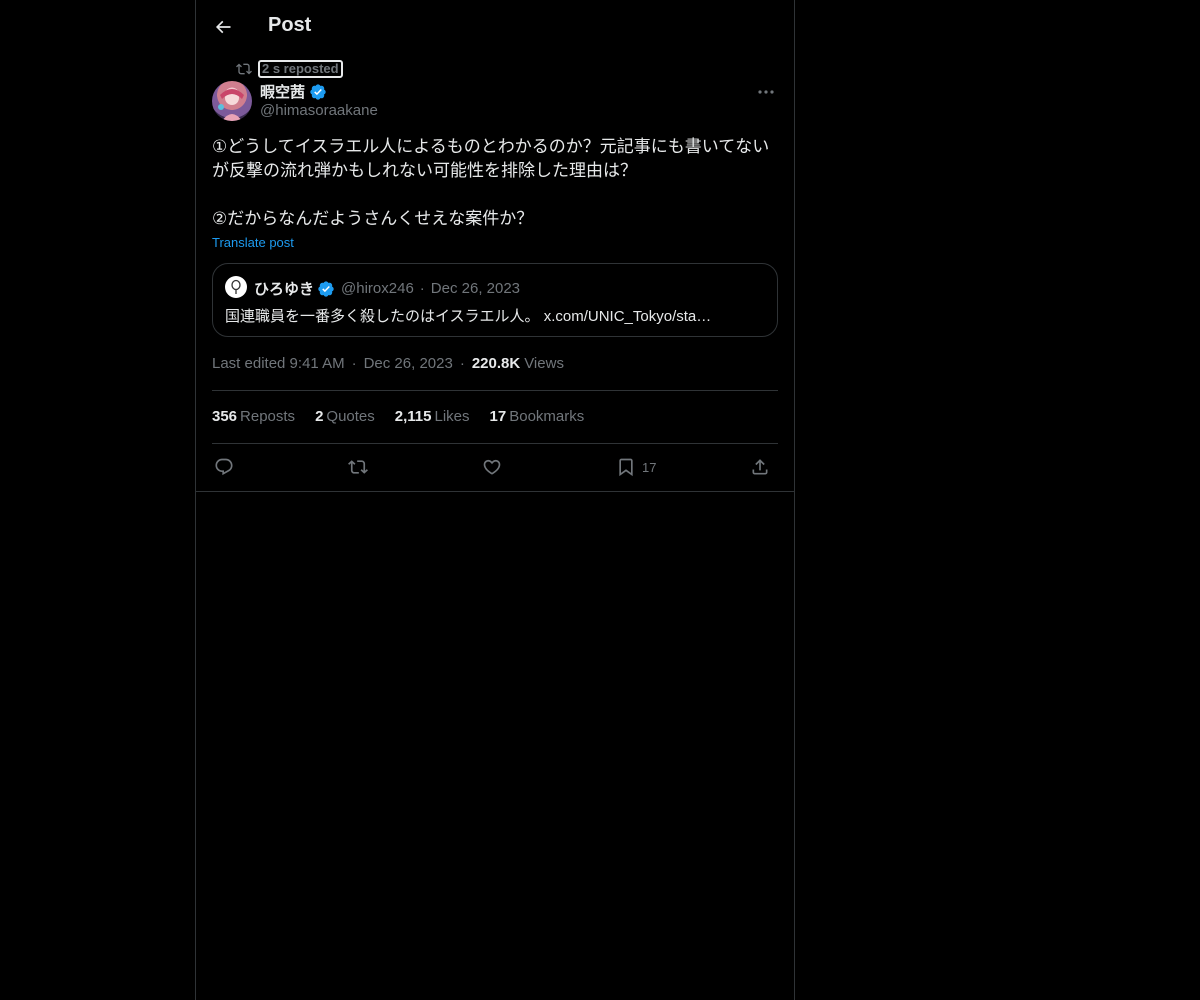 The height and width of the screenshot is (1000, 1200). I want to click on heart-icon, so click(492, 467).